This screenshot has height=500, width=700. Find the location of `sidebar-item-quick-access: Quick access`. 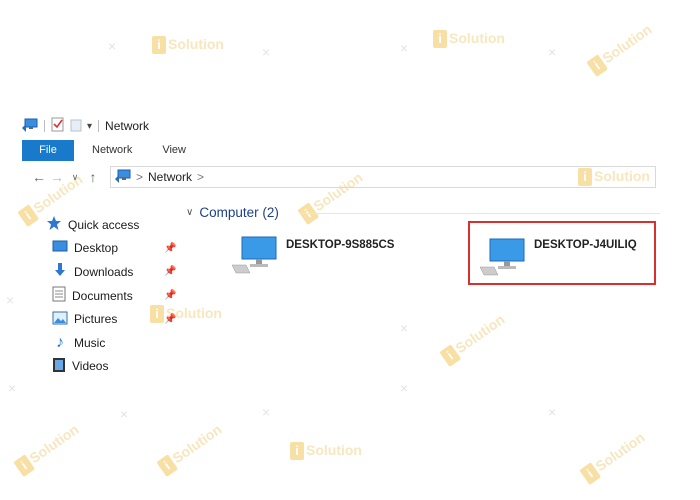

sidebar-item-quick-access: Quick access is located at coordinates (111, 225).